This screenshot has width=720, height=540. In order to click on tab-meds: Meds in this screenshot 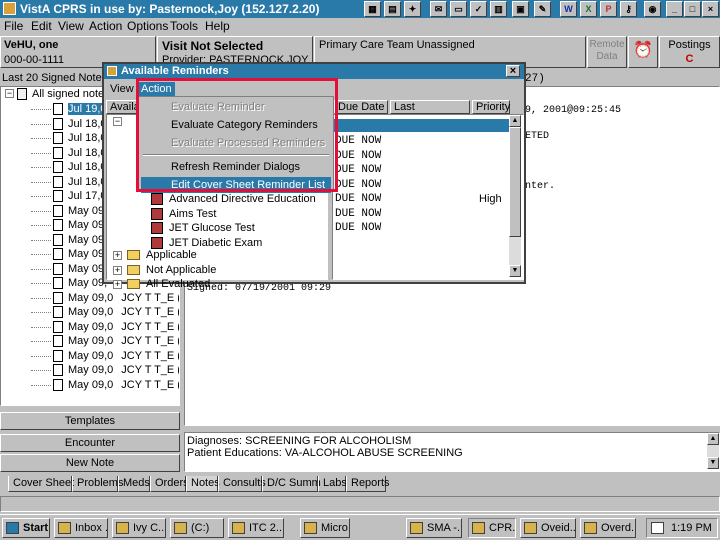, I will do `click(134, 484)`.